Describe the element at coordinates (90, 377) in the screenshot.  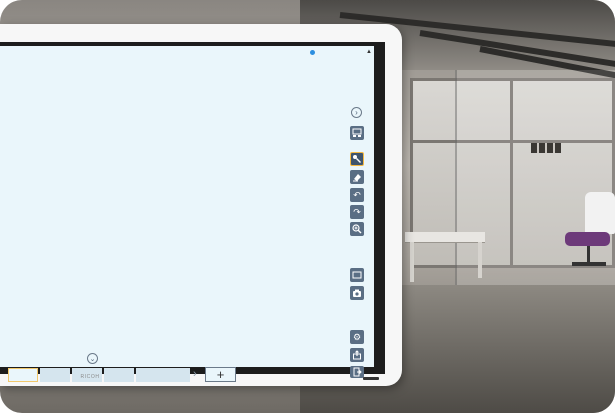
I see `device-brand-label: RICOH` at that location.